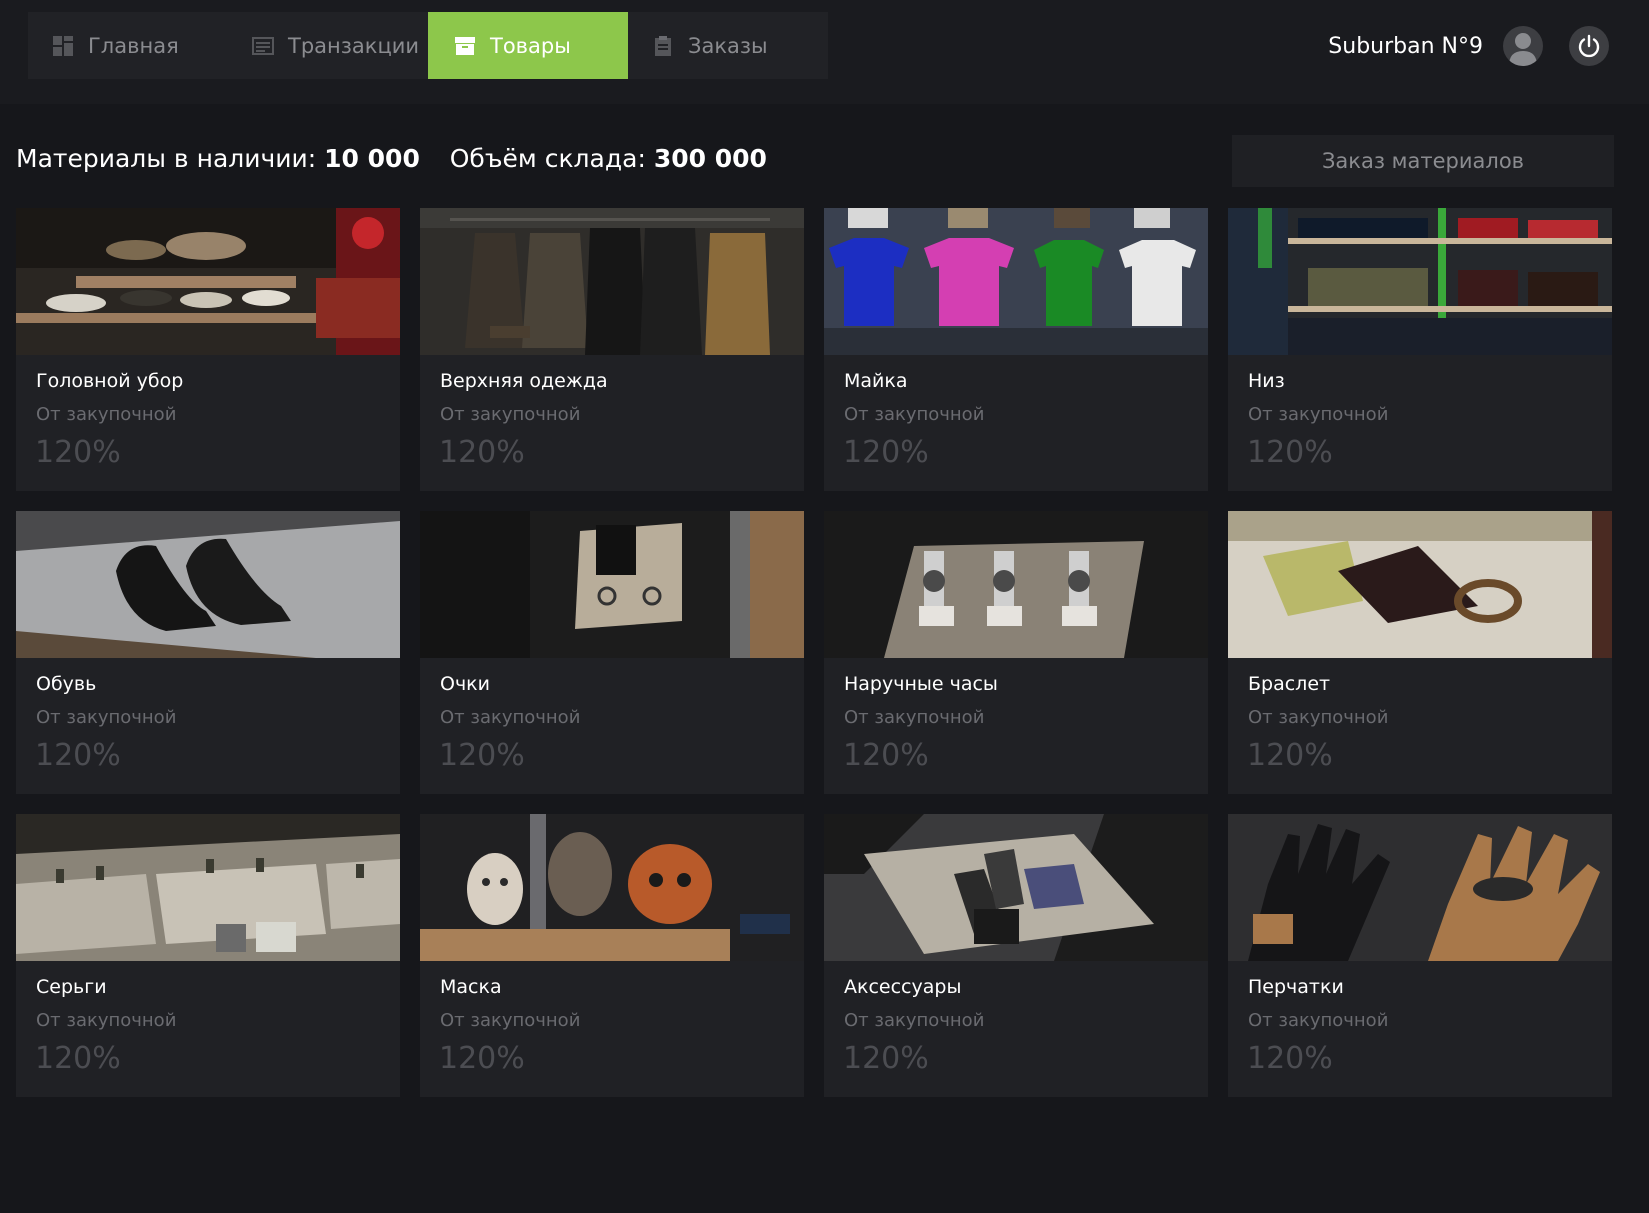  Describe the element at coordinates (612, 887) in the screenshot. I see `product-image-masks` at that location.